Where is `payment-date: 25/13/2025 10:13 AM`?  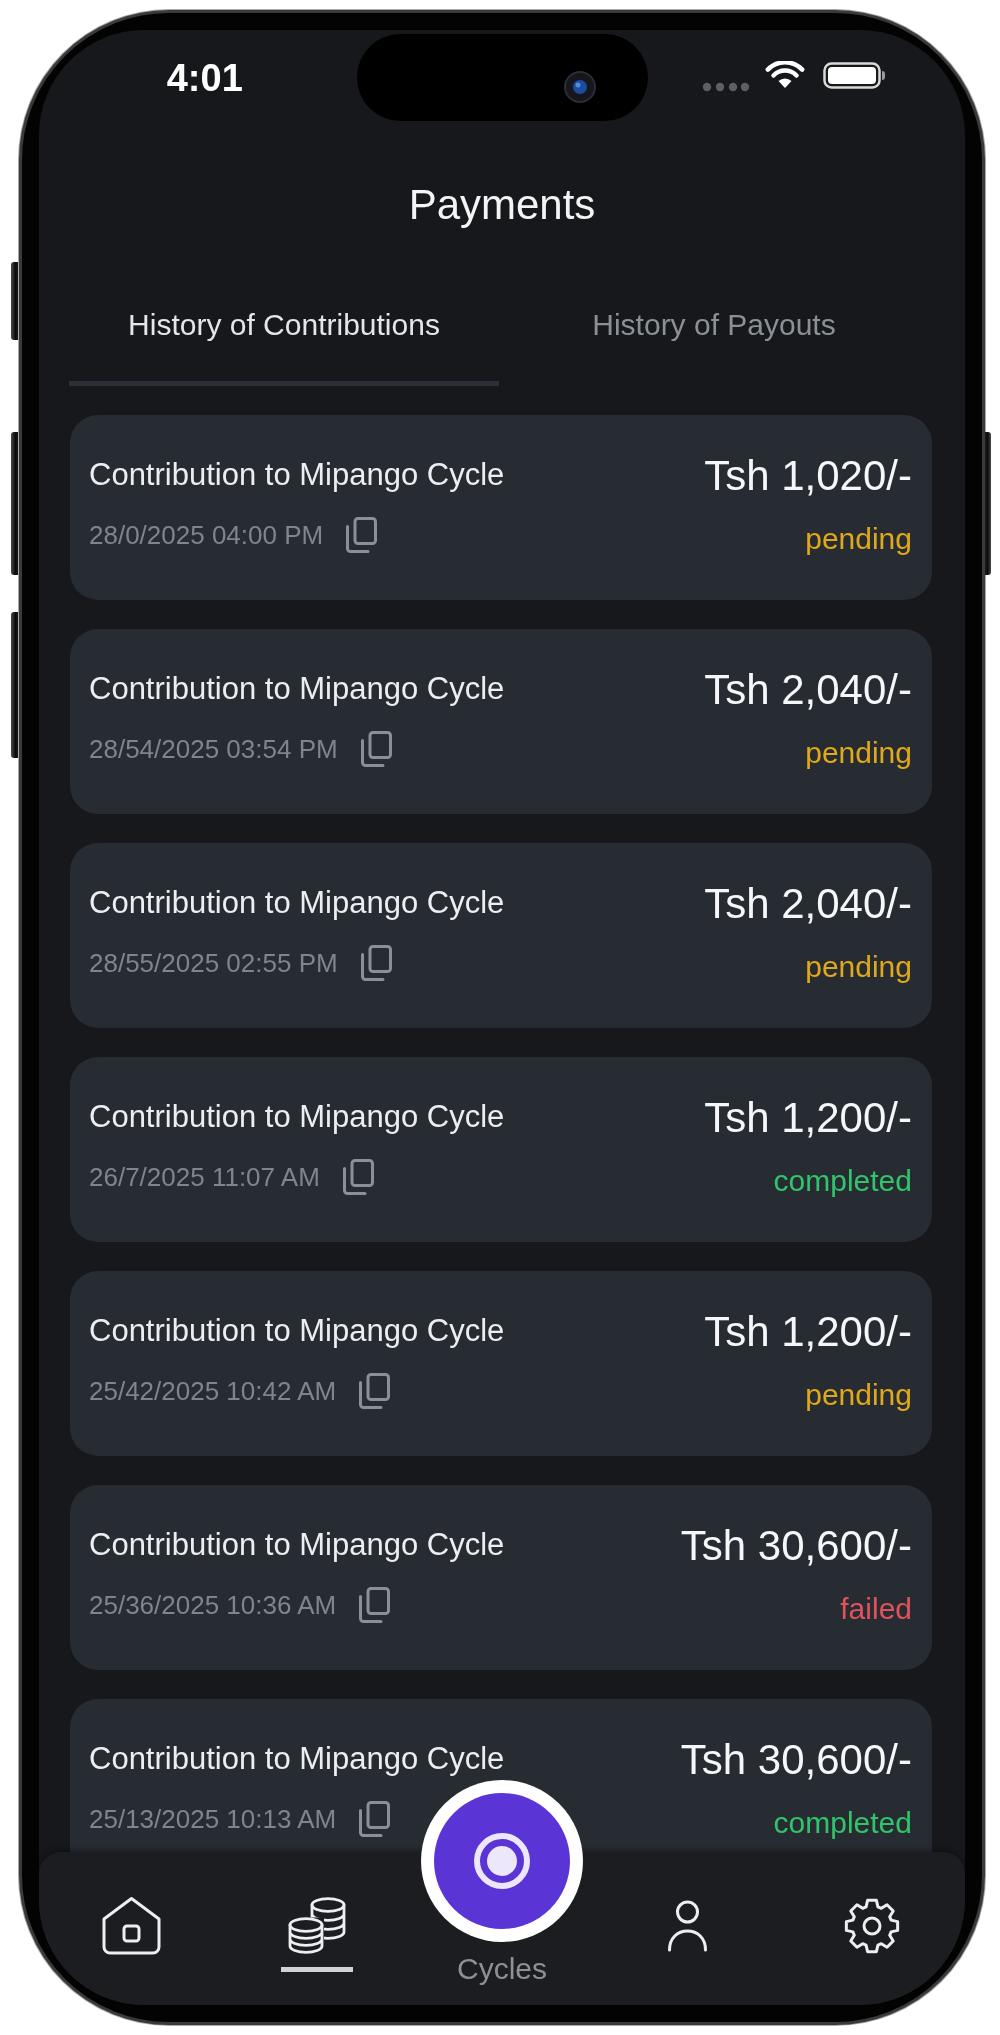
payment-date: 25/13/2025 10:13 AM is located at coordinates (213, 1819).